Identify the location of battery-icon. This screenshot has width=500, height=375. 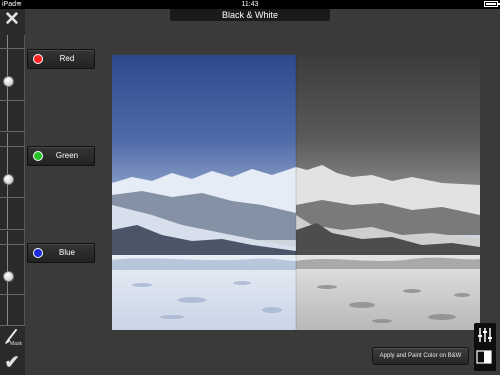
(492, 4).